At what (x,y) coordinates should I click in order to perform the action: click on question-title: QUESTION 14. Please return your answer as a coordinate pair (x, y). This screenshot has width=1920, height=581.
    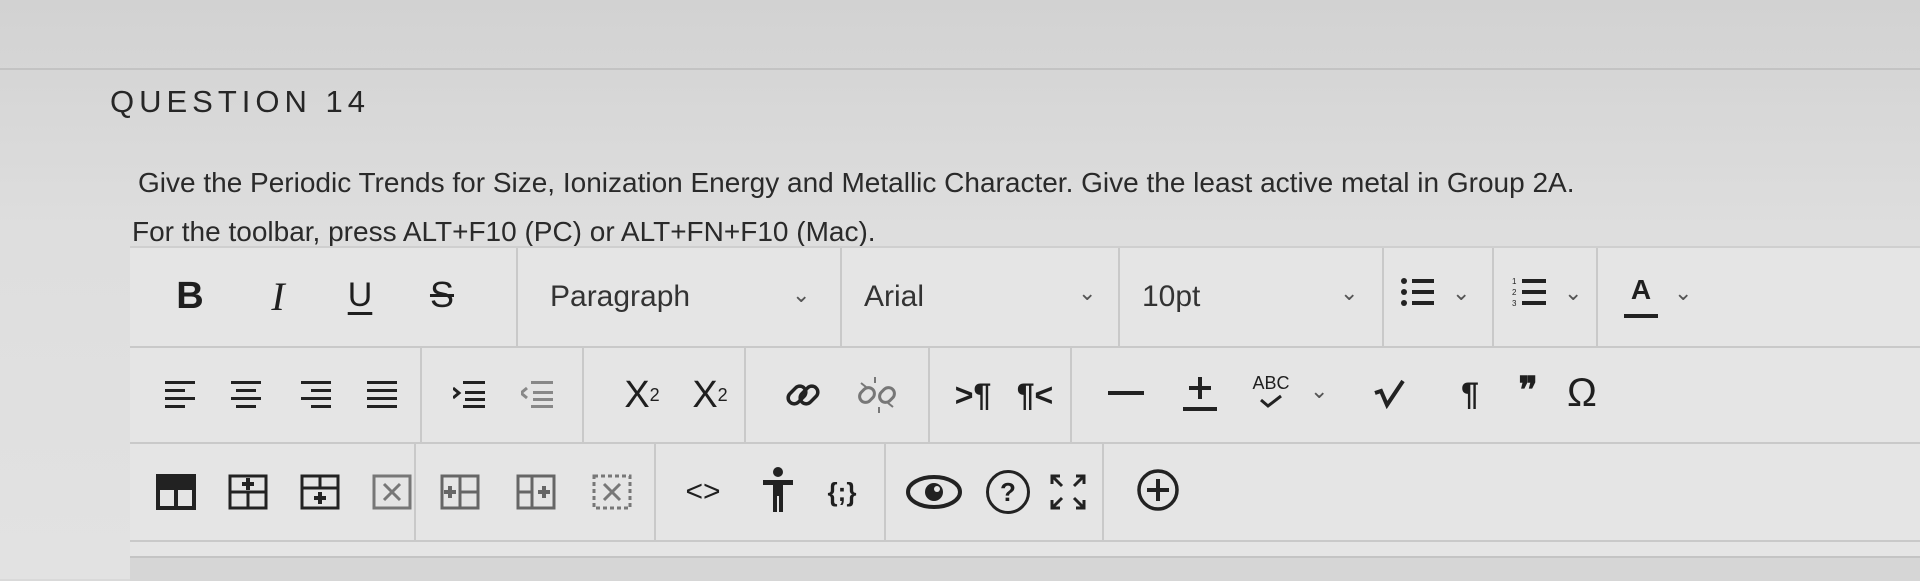
    Looking at the image, I should click on (240, 101).